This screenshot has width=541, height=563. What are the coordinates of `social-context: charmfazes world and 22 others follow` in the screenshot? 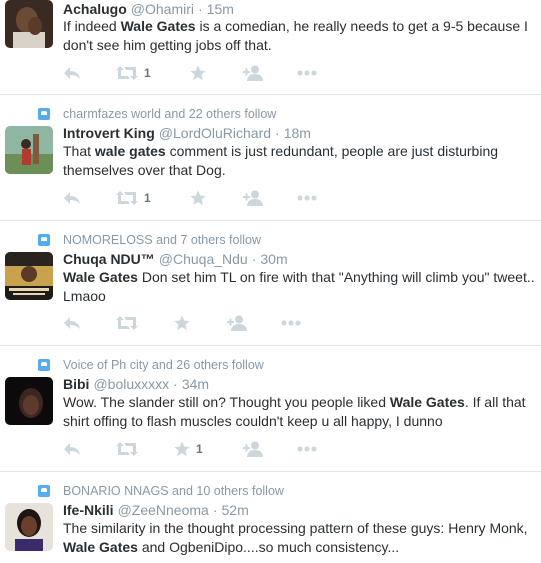 It's located at (157, 114).